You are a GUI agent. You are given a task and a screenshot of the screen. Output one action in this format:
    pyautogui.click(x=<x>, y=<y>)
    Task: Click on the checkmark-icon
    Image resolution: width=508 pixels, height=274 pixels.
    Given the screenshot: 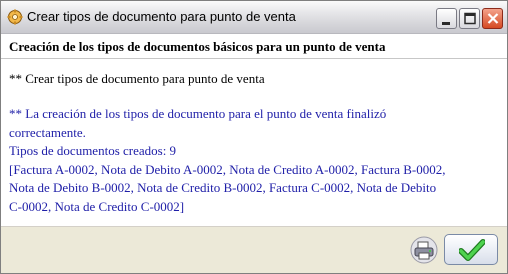 What is the action you would take?
    pyautogui.click(x=472, y=250)
    